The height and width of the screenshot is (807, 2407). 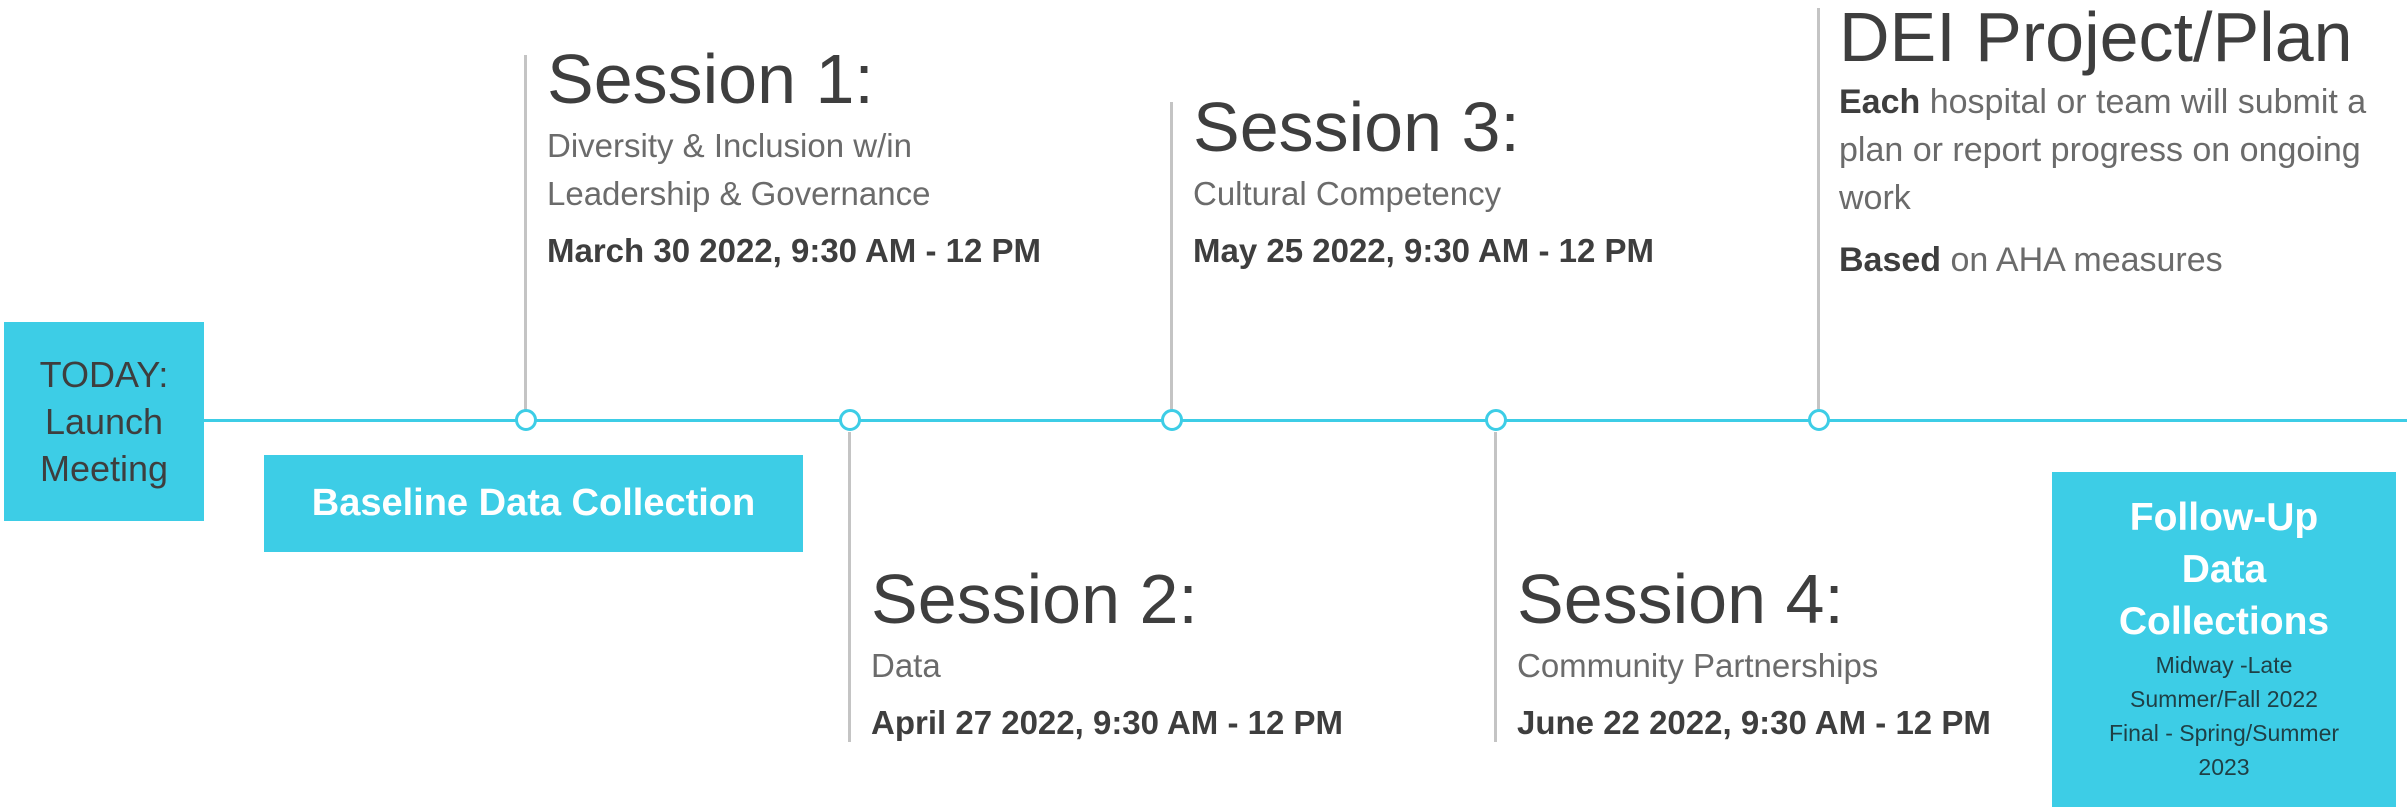 I want to click on session-3-connector, so click(x=1171, y=256).